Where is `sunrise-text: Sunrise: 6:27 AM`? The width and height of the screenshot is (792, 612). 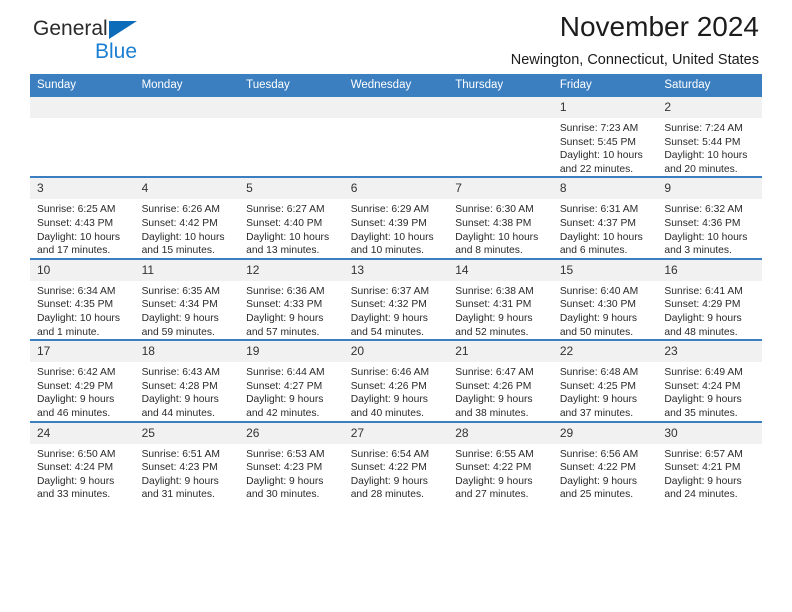 sunrise-text: Sunrise: 6:27 AM is located at coordinates (285, 210).